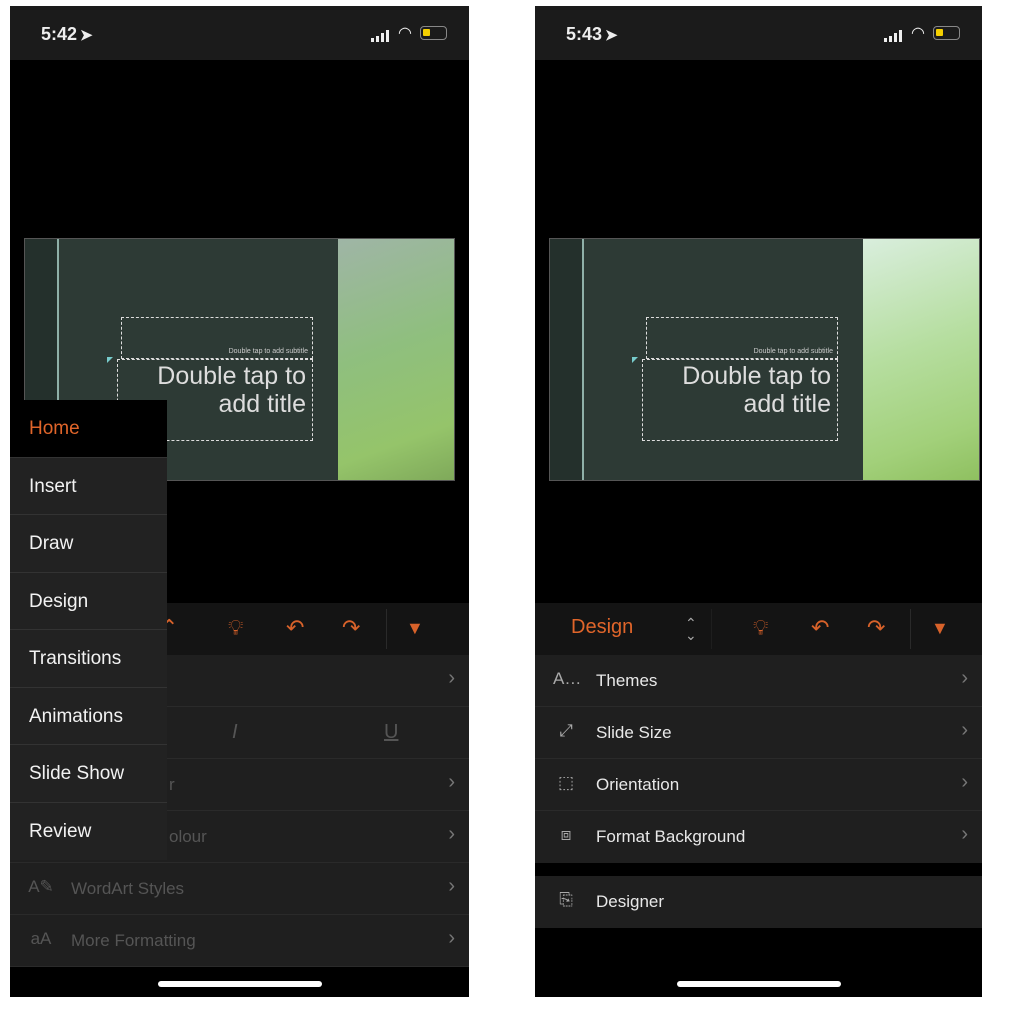  What do you see at coordinates (239, 941) in the screenshot?
I see `list-row-more-formatting: aA More Formatting ›` at bounding box center [239, 941].